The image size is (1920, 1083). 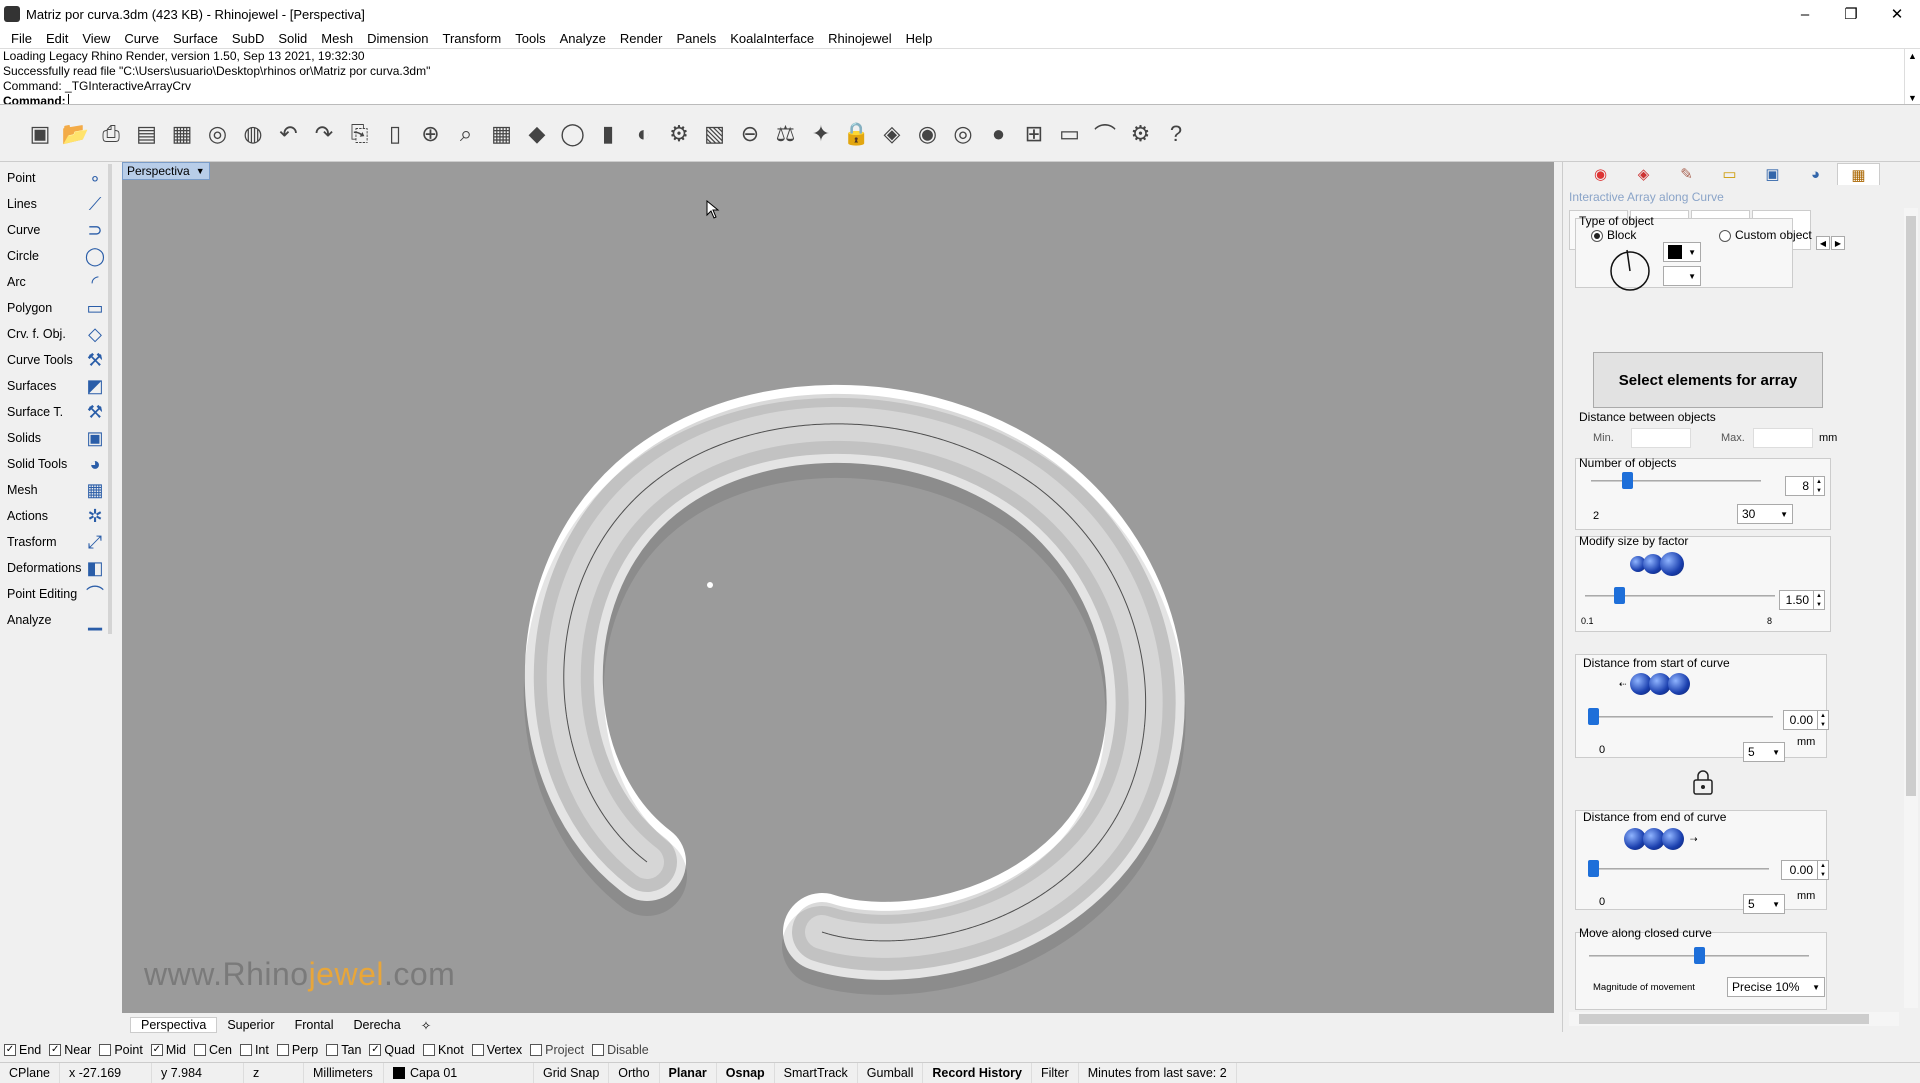 I want to click on menu-view: View, so click(x=96, y=38).